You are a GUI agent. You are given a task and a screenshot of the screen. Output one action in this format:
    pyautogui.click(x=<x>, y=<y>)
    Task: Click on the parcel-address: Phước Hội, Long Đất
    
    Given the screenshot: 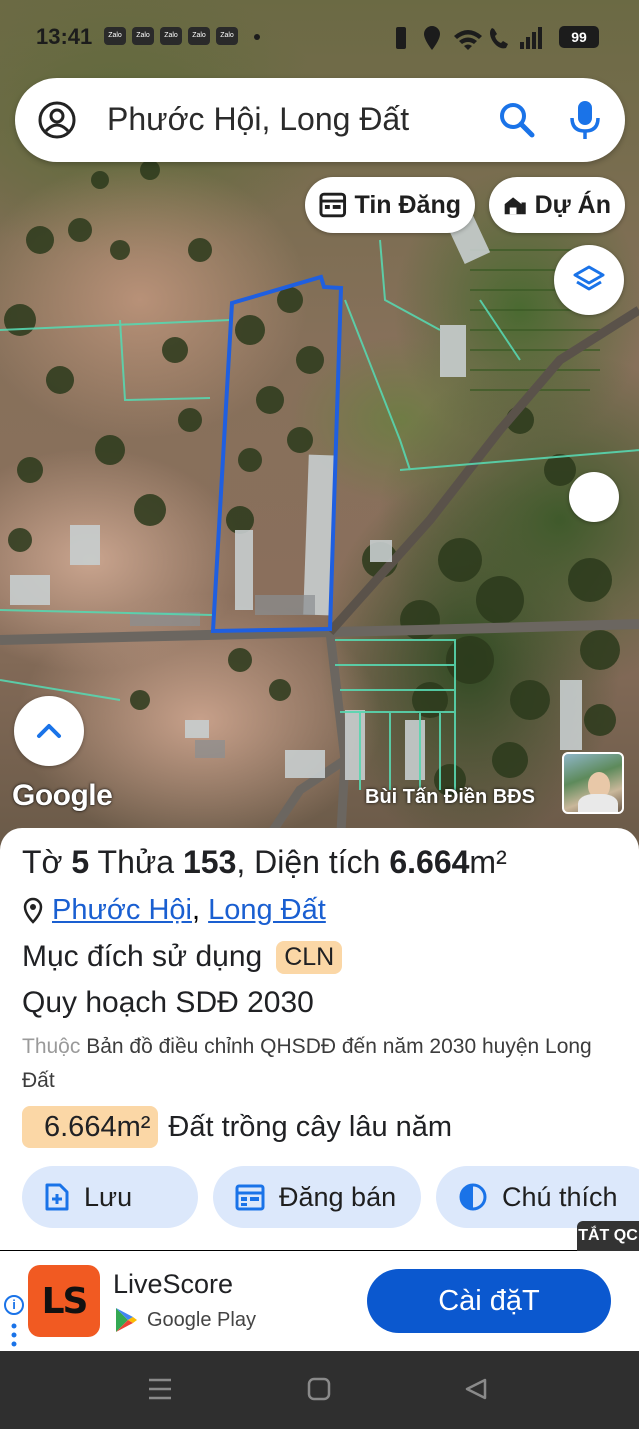 What is the action you would take?
    pyautogui.click(x=174, y=910)
    